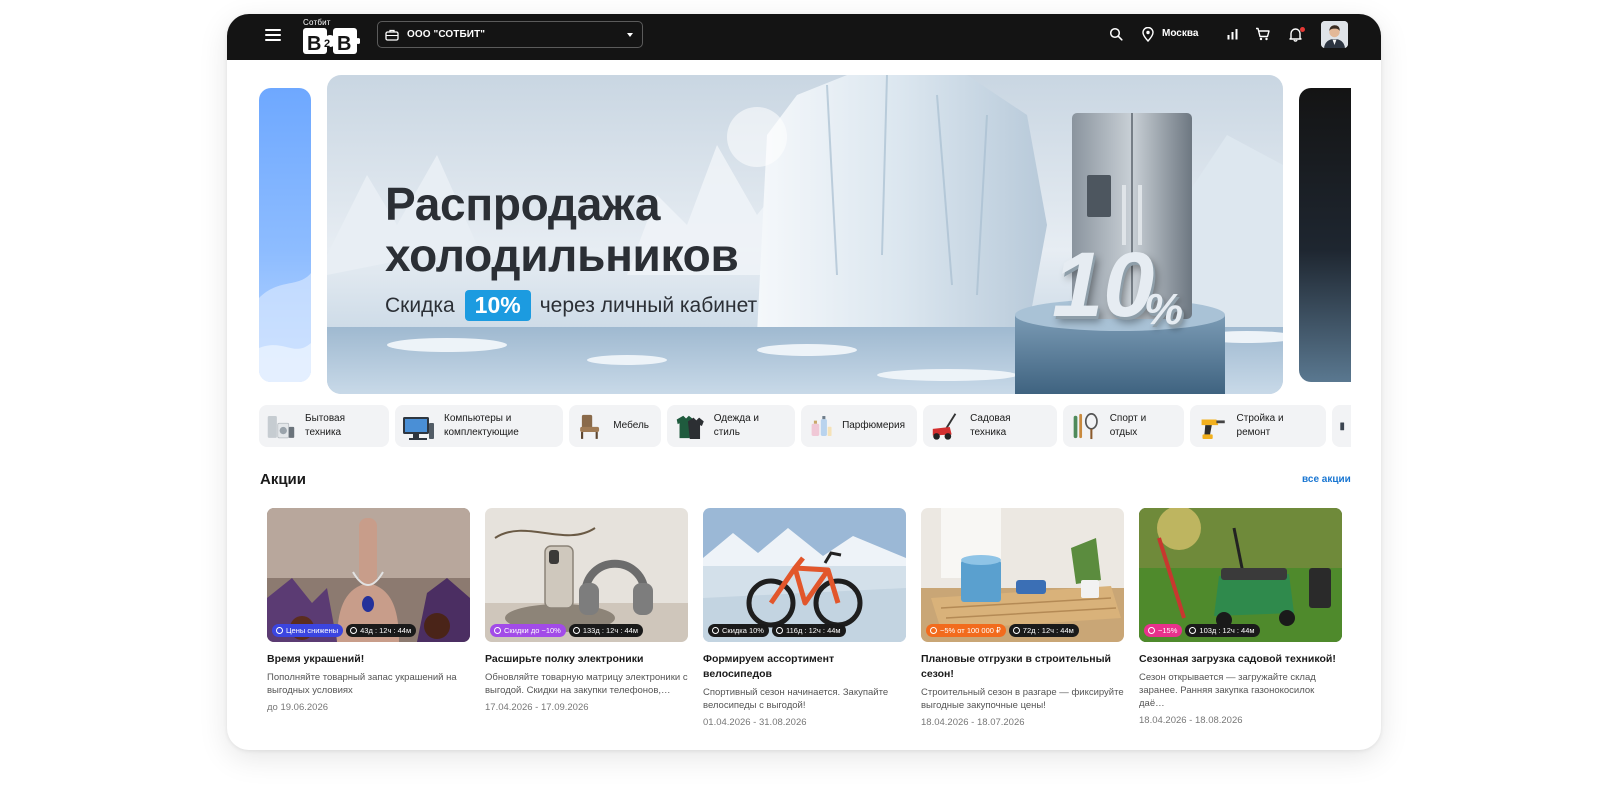 The image size is (1600, 786). What do you see at coordinates (392, 35) in the screenshot?
I see `briefcase-icon` at bounding box center [392, 35].